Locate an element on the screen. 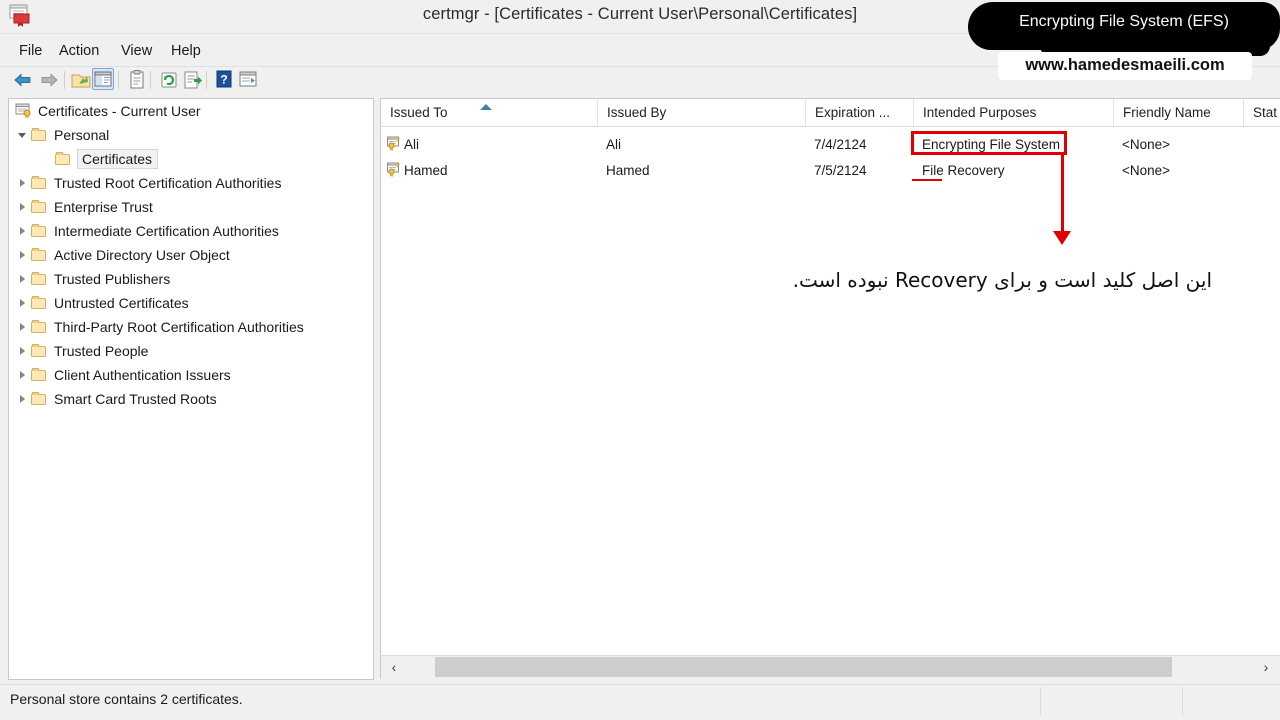 The width and height of the screenshot is (1280, 720). tree-item-active-directory-user-object: Active Directory User Object is located at coordinates (191, 255).